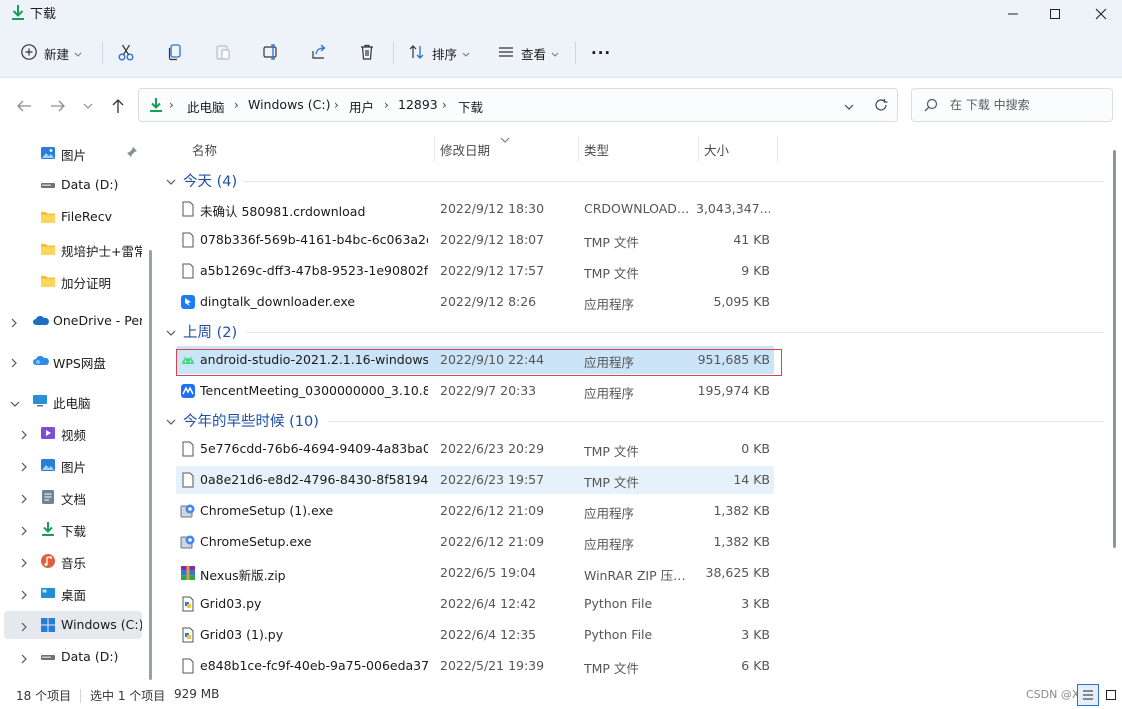 This screenshot has width=1122, height=709. What do you see at coordinates (204, 149) in the screenshot?
I see `column-header-name: 名称` at bounding box center [204, 149].